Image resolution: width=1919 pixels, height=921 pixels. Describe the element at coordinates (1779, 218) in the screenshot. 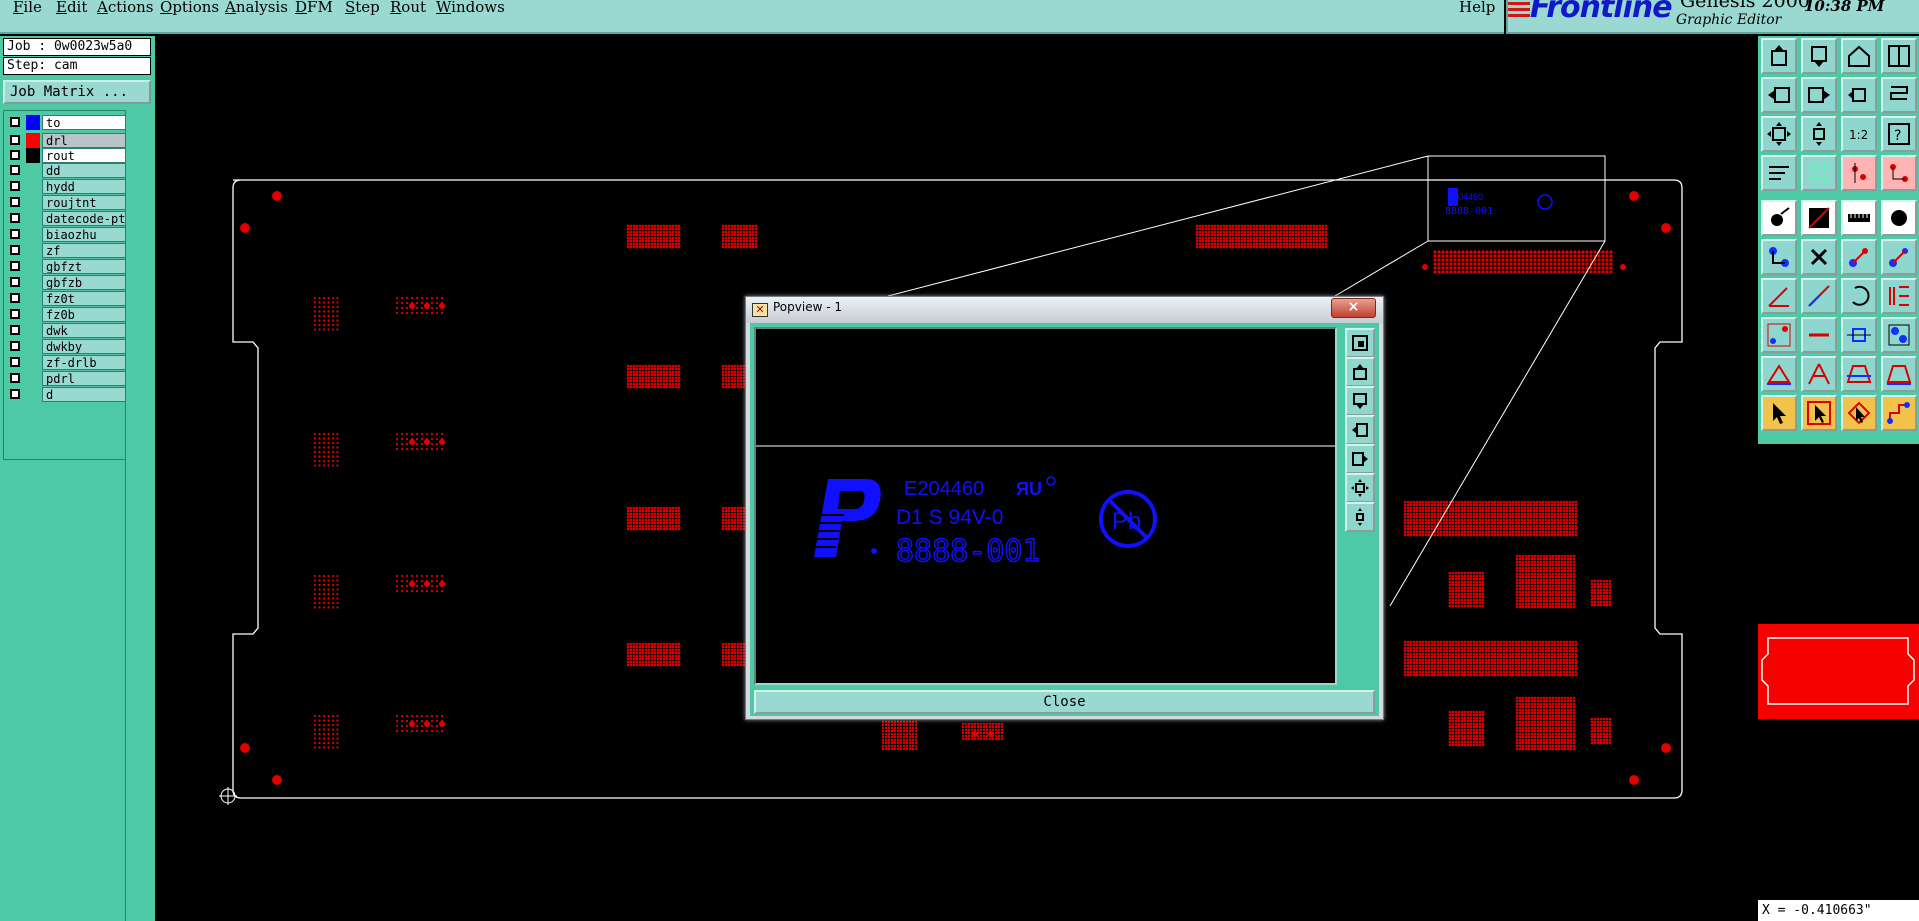

I see `tool-pad-add-icon` at that location.